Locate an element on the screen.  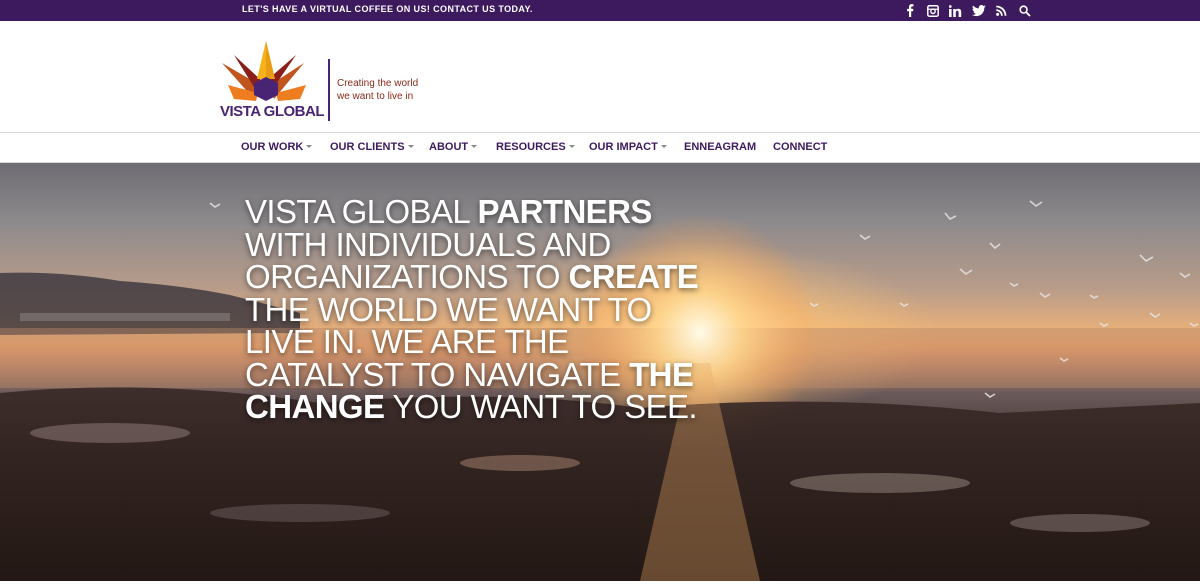
instagram-icon is located at coordinates (932, 10).